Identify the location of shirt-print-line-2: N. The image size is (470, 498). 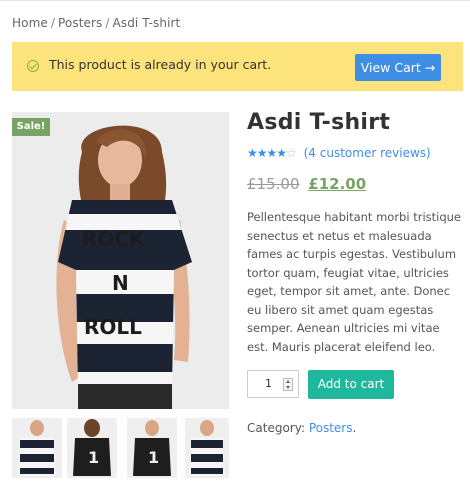
(120, 283).